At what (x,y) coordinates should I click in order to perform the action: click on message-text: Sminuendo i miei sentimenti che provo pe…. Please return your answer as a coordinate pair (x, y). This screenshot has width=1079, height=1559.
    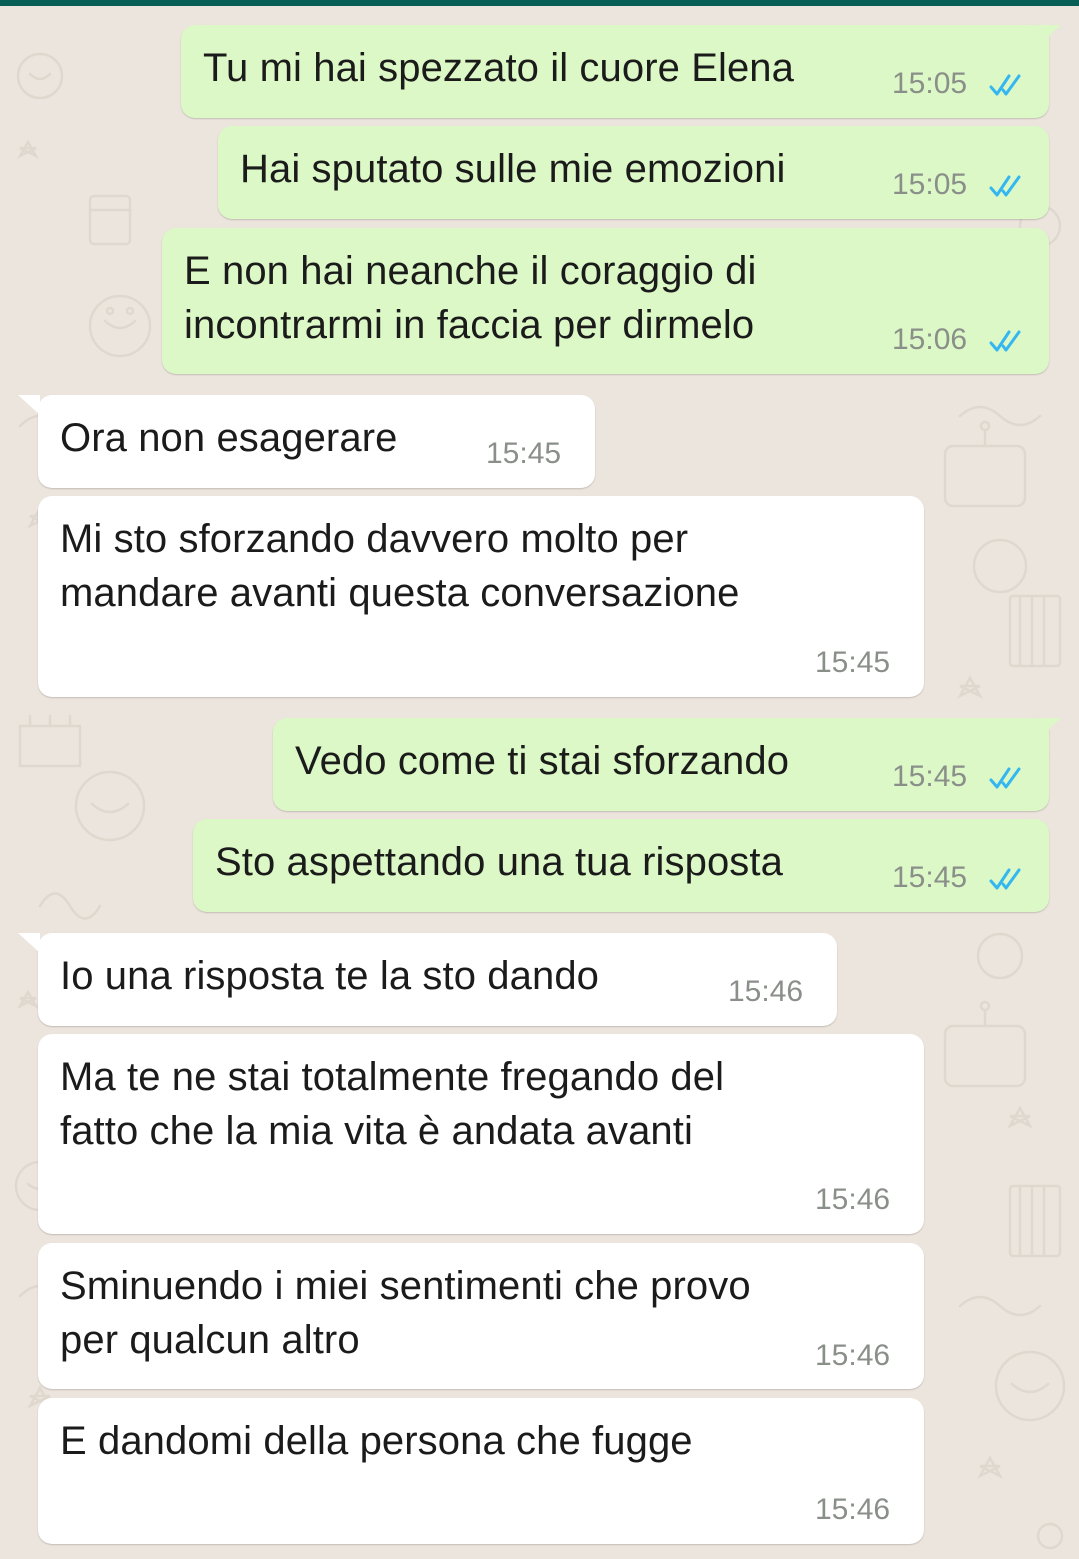
    Looking at the image, I should click on (405, 1313).